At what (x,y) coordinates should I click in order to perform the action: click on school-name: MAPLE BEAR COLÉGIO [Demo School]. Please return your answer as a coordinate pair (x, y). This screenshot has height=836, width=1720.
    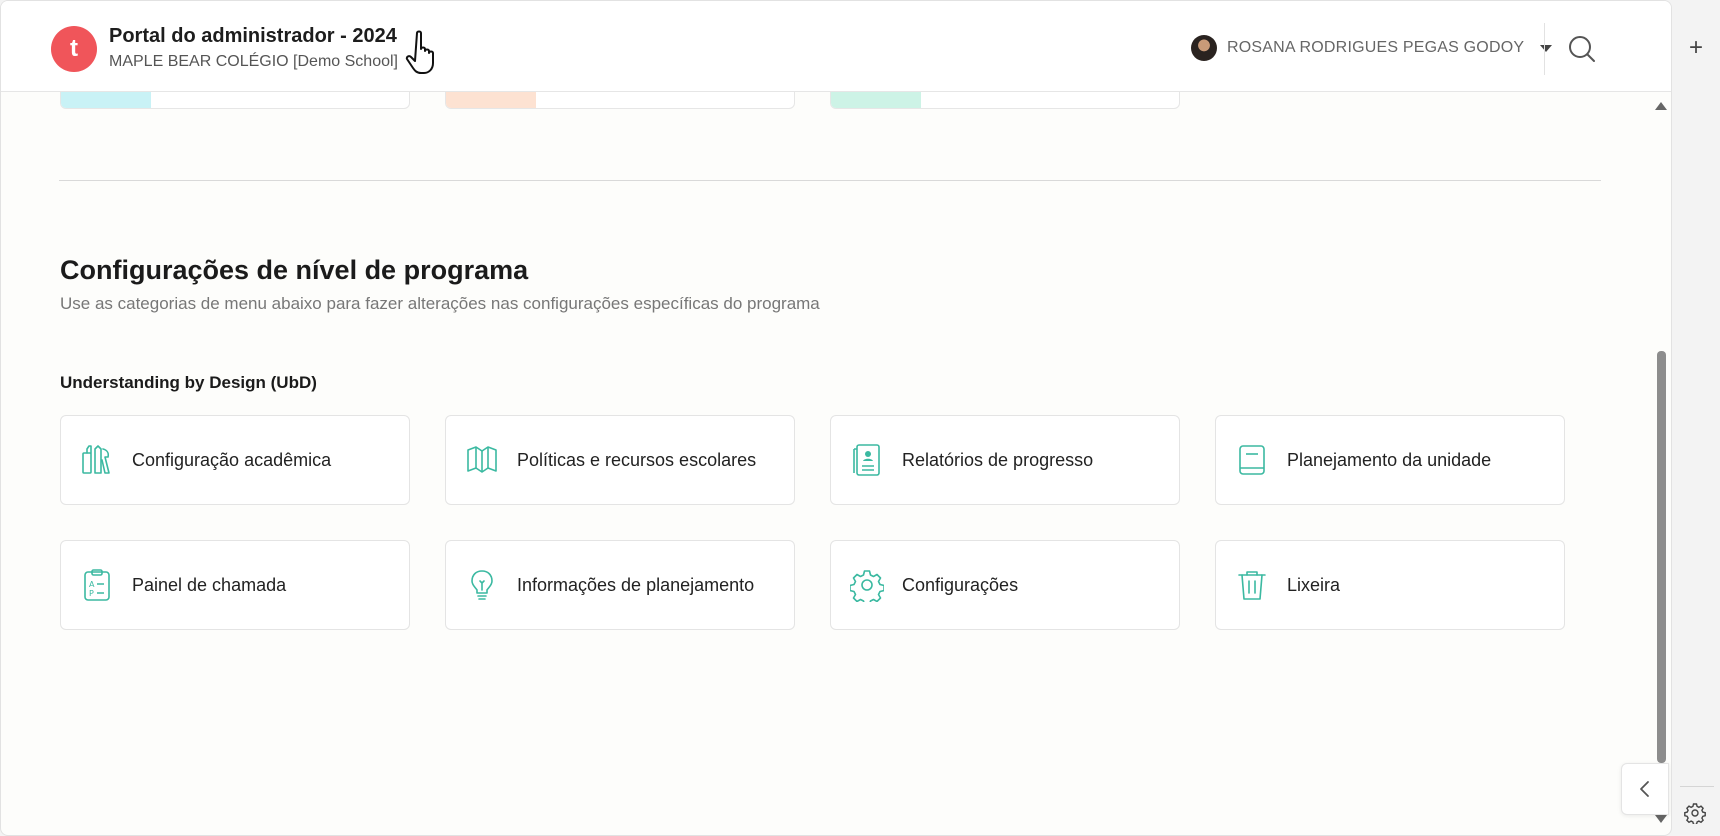
    Looking at the image, I should click on (253, 61).